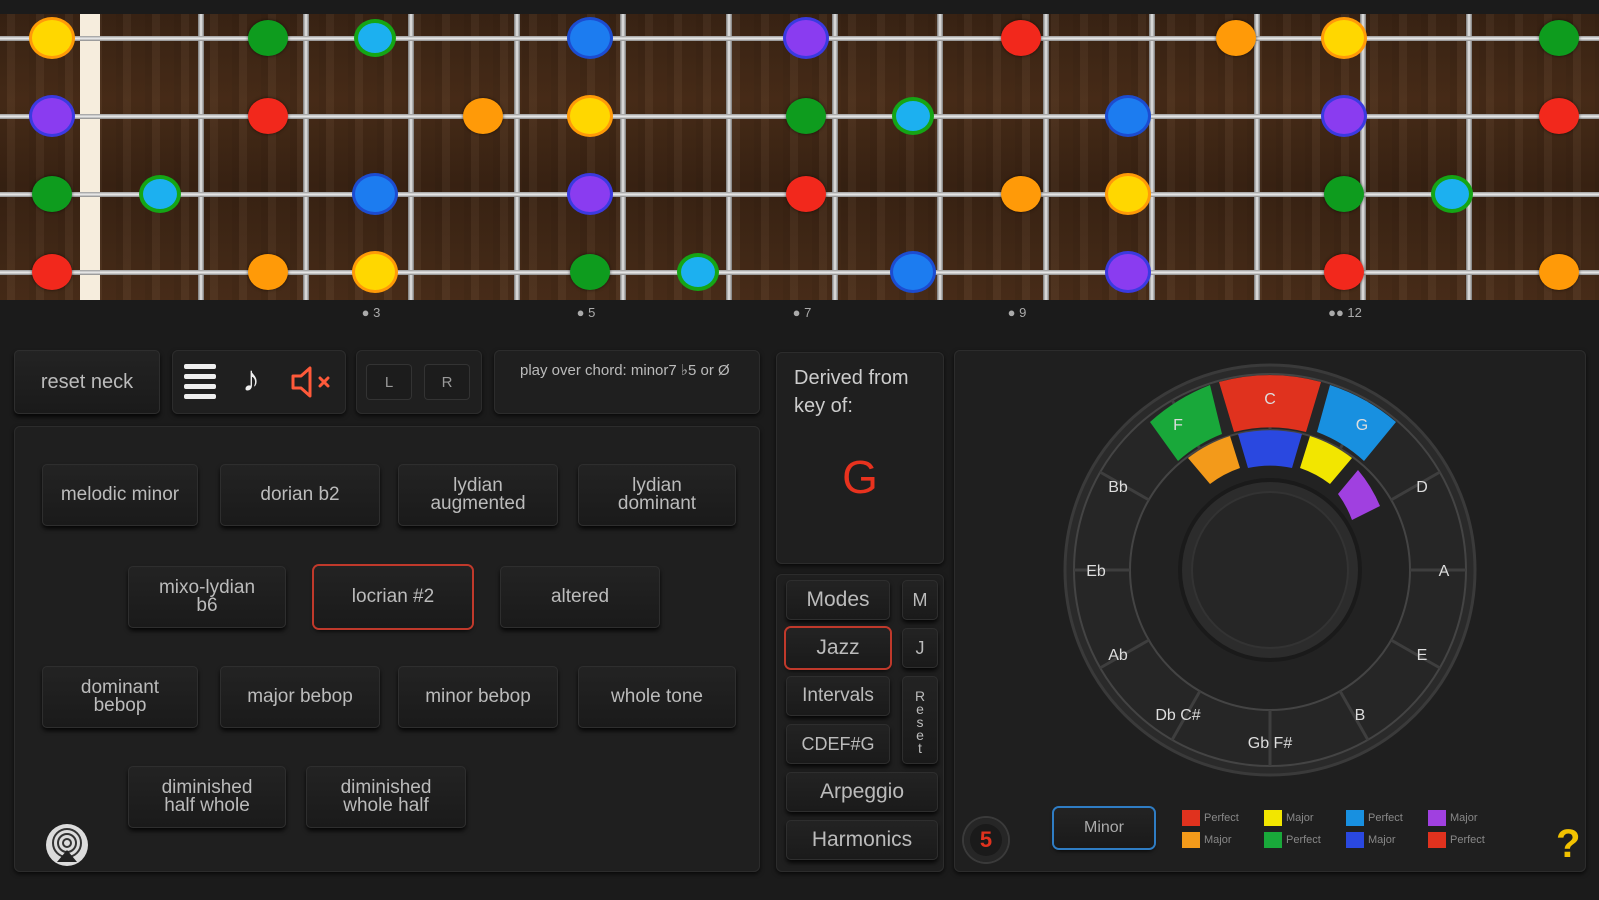  I want to click on j-label: J, so click(920, 648).